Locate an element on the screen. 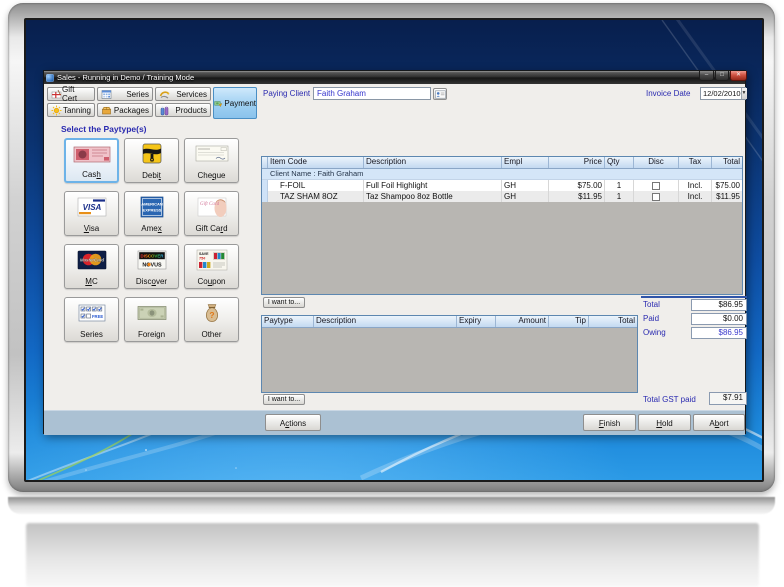 Image resolution: width=784 pixels, height=587 pixels. client-lookup-button is located at coordinates (440, 94).